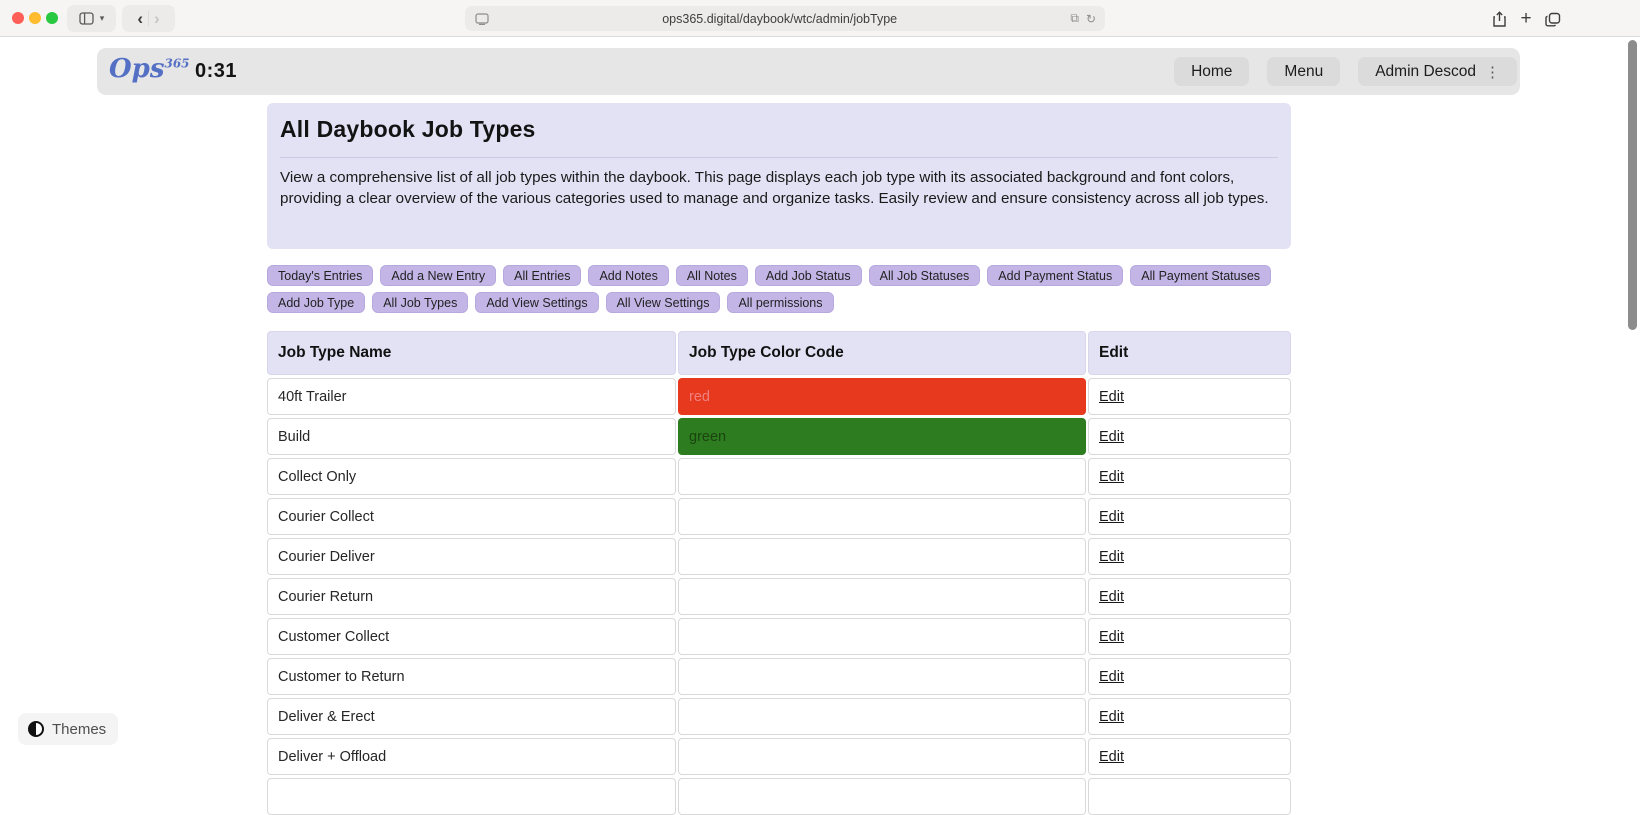  I want to click on job-type-name-cell: Build, so click(471, 436).